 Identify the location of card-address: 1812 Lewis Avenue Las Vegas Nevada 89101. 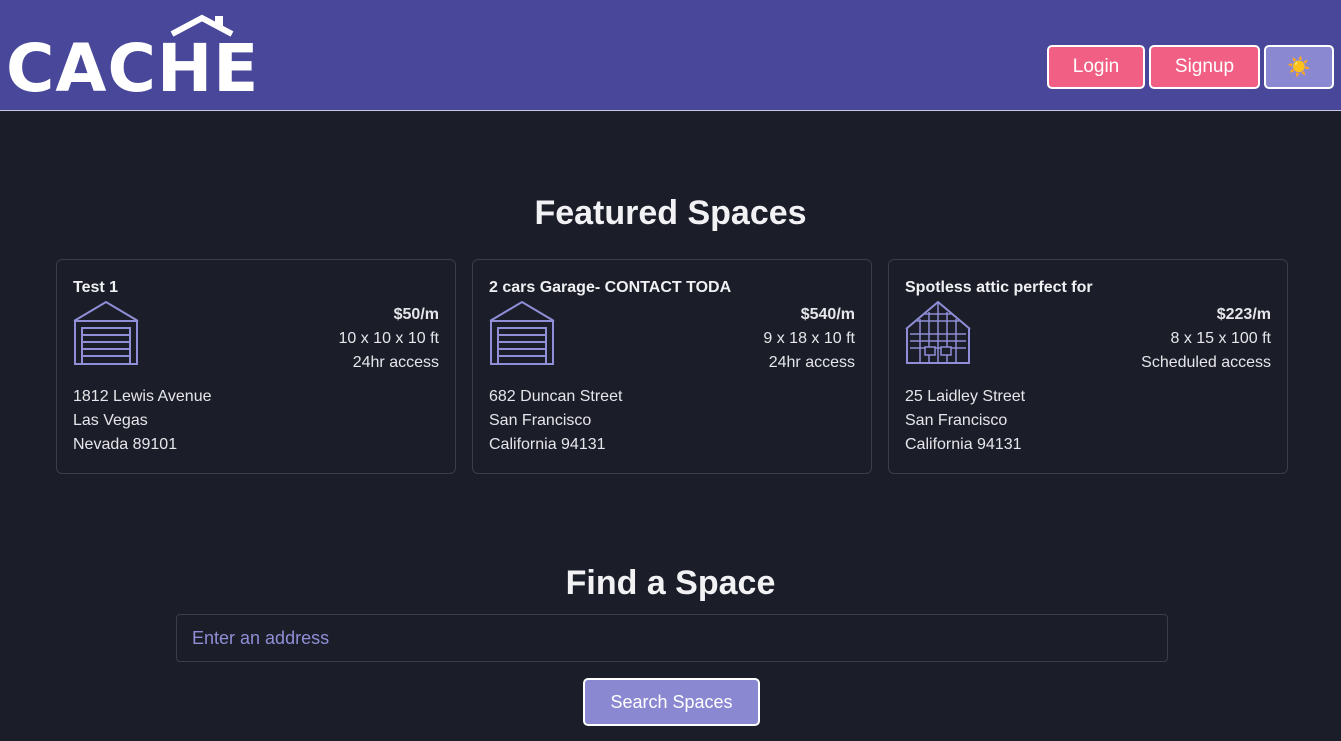
(142, 421).